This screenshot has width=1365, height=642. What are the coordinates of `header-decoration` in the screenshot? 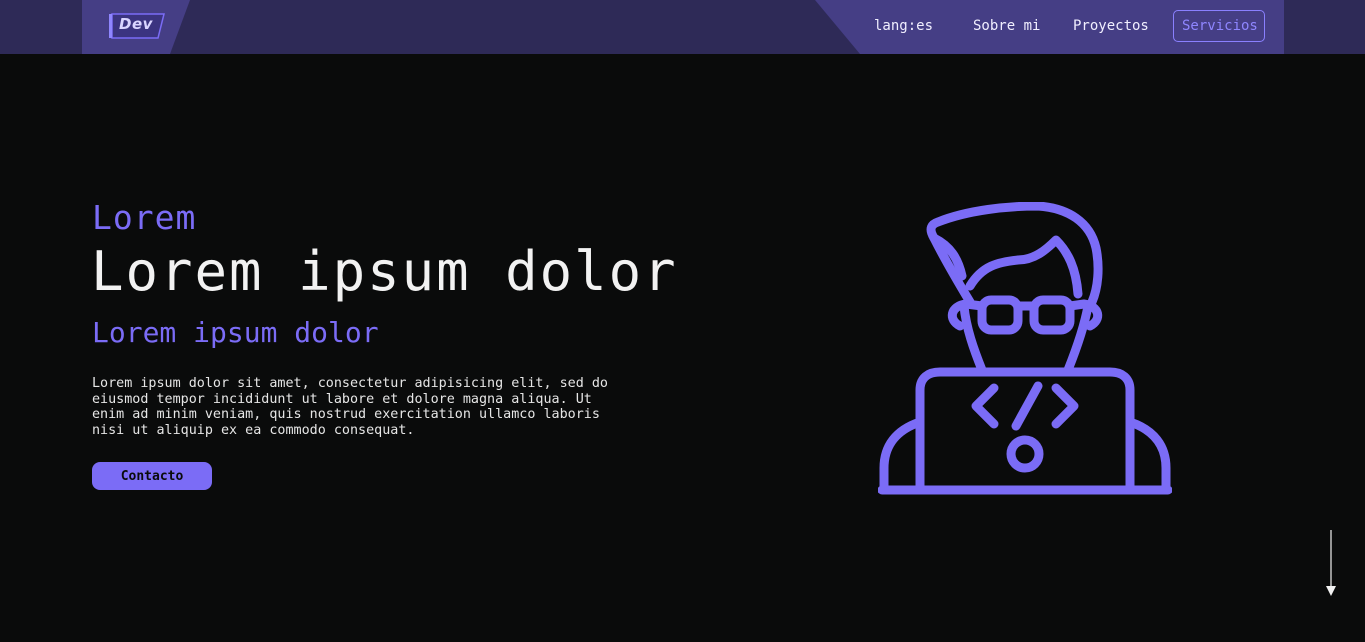 It's located at (515, 27).